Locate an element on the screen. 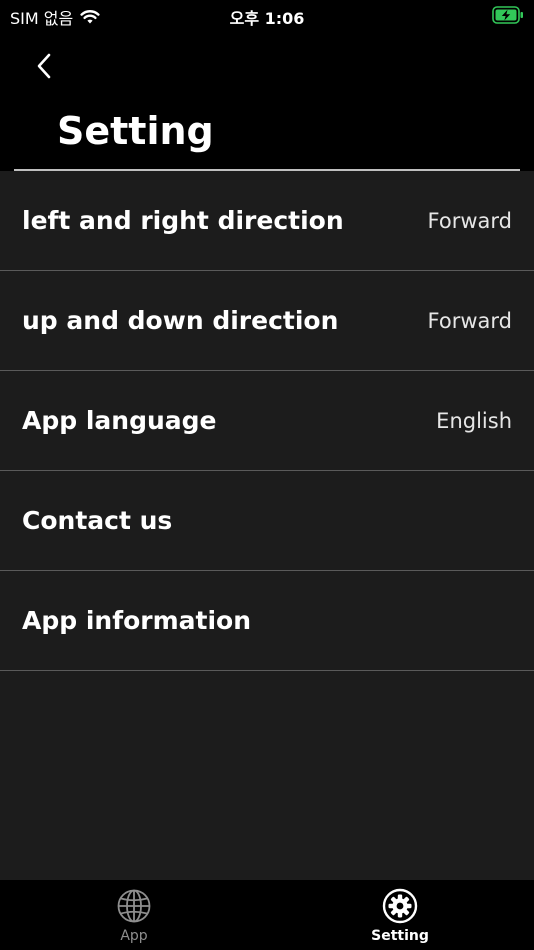 The width and height of the screenshot is (534, 950). setting-app-language: App language English is located at coordinates (267, 421).